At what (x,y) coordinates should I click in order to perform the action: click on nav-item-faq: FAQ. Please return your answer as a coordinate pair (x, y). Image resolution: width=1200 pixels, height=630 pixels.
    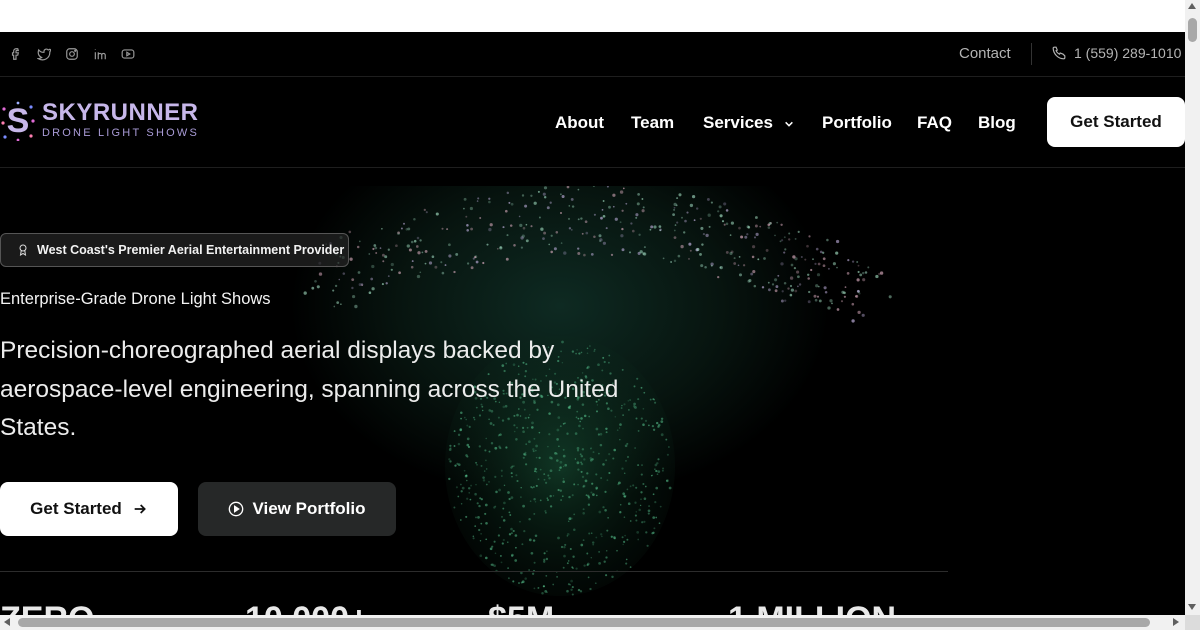
    Looking at the image, I should click on (934, 123).